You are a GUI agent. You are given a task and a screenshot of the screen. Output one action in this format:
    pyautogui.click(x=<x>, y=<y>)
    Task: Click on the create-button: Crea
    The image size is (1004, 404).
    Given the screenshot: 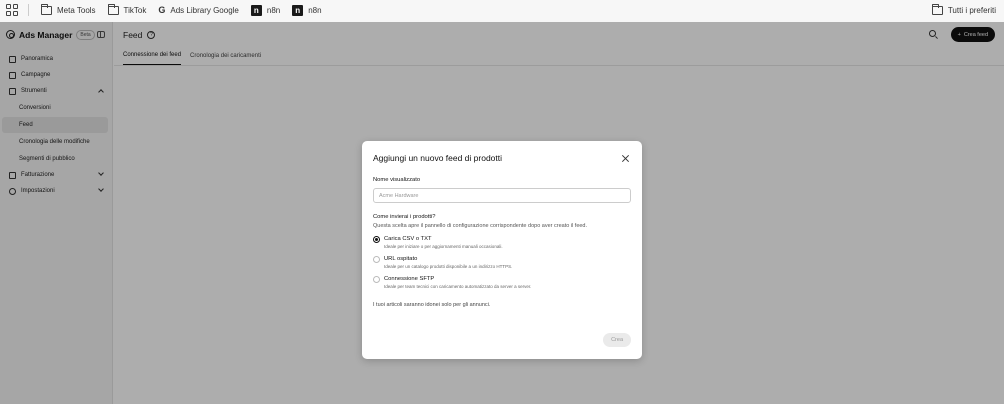 What is the action you would take?
    pyautogui.click(x=617, y=340)
    